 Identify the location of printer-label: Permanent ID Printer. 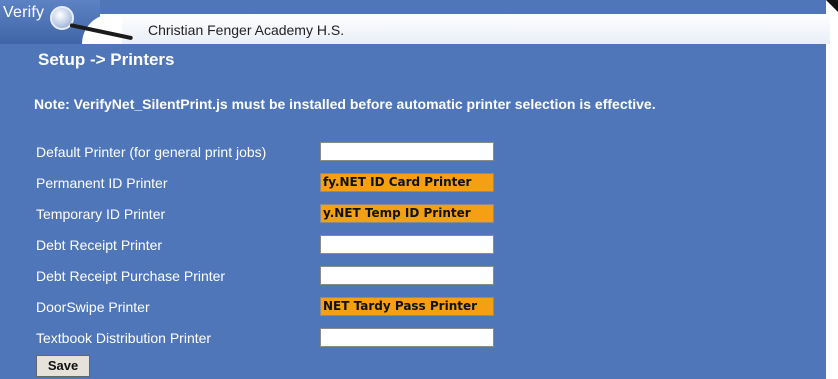
(102, 183).